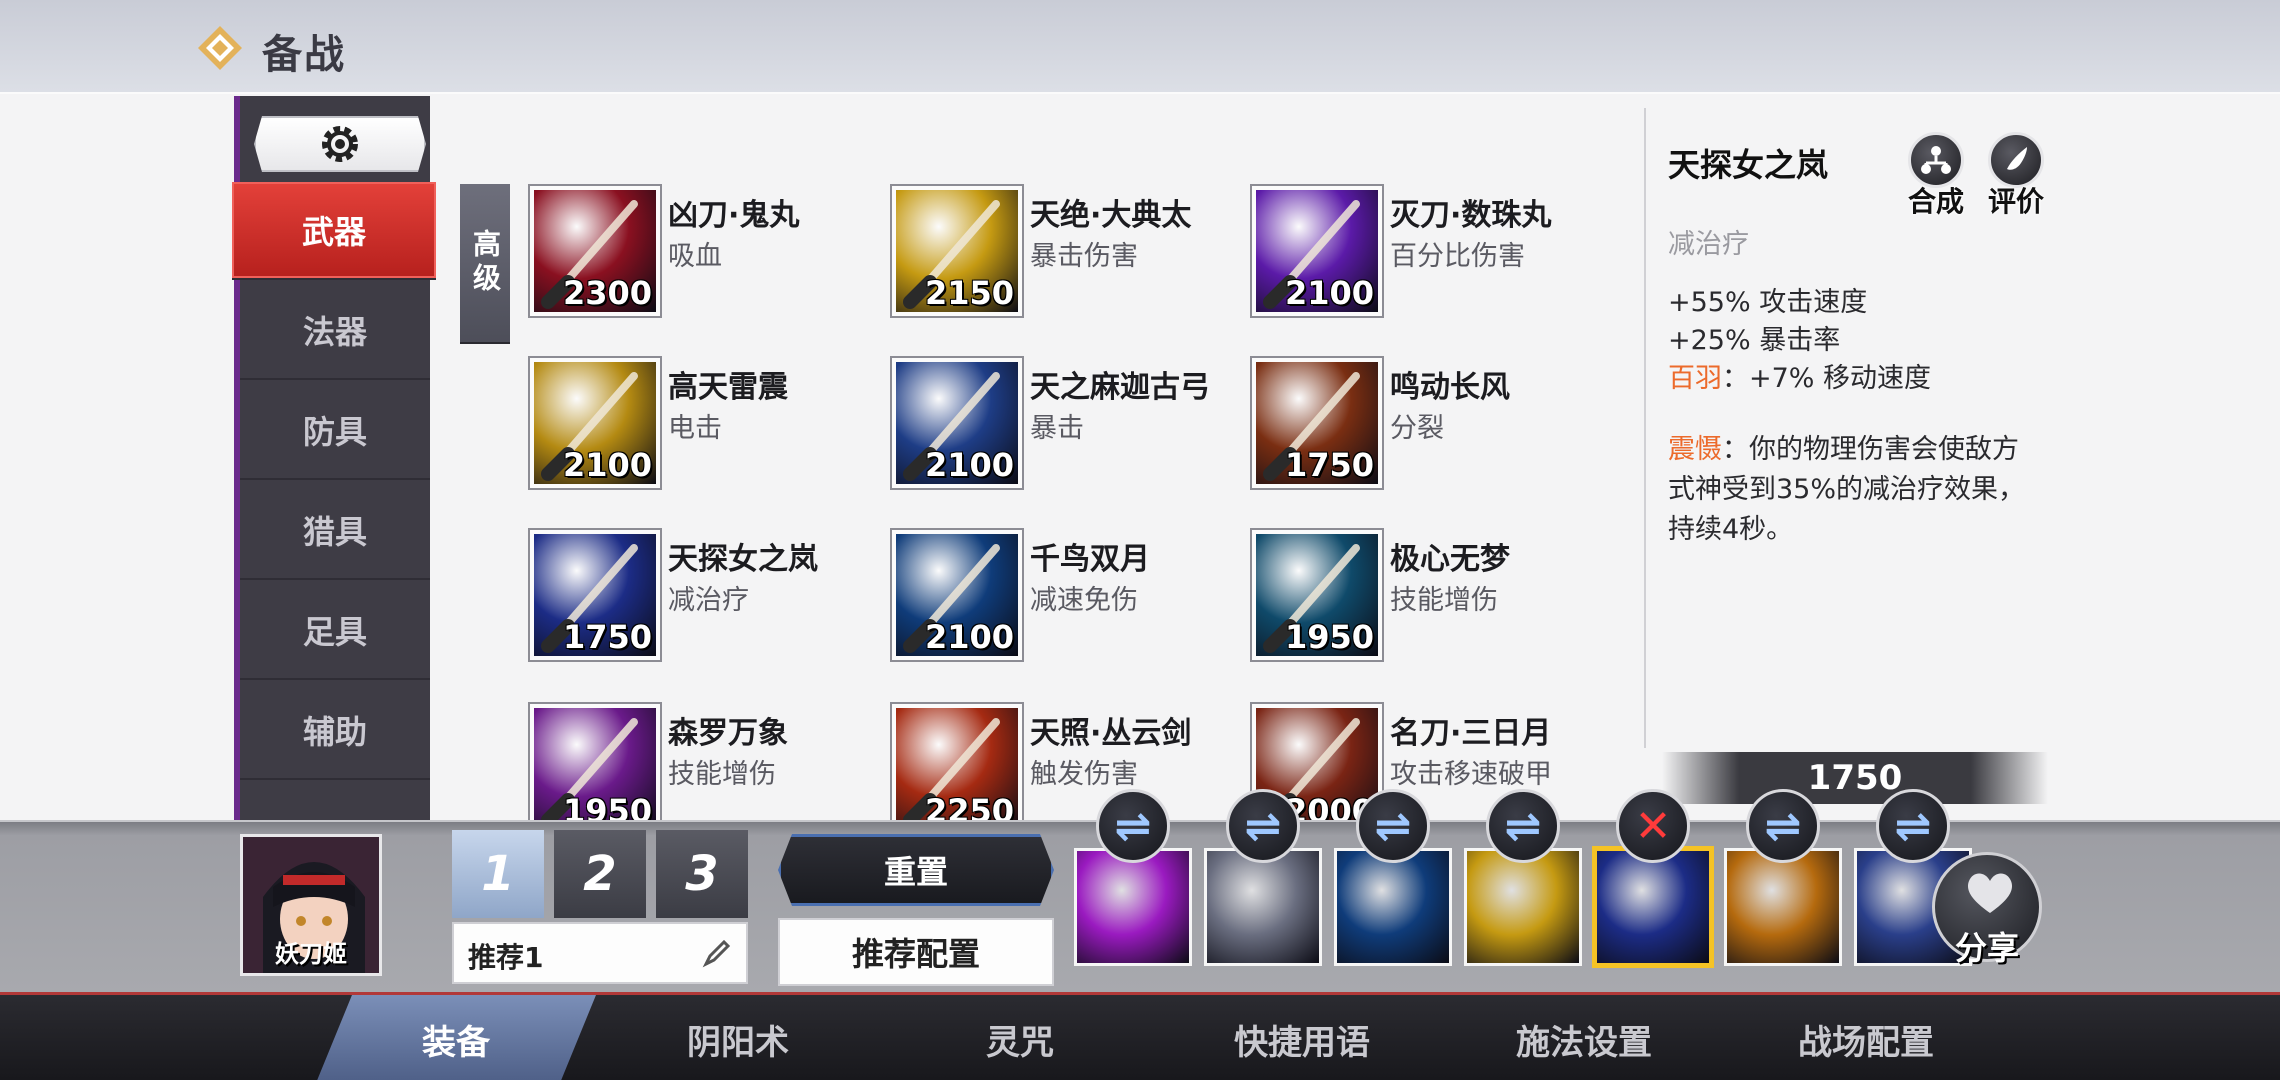 The height and width of the screenshot is (1080, 2280). Describe the element at coordinates (485, 263) in the screenshot. I see `tier-tag: 高级` at that location.